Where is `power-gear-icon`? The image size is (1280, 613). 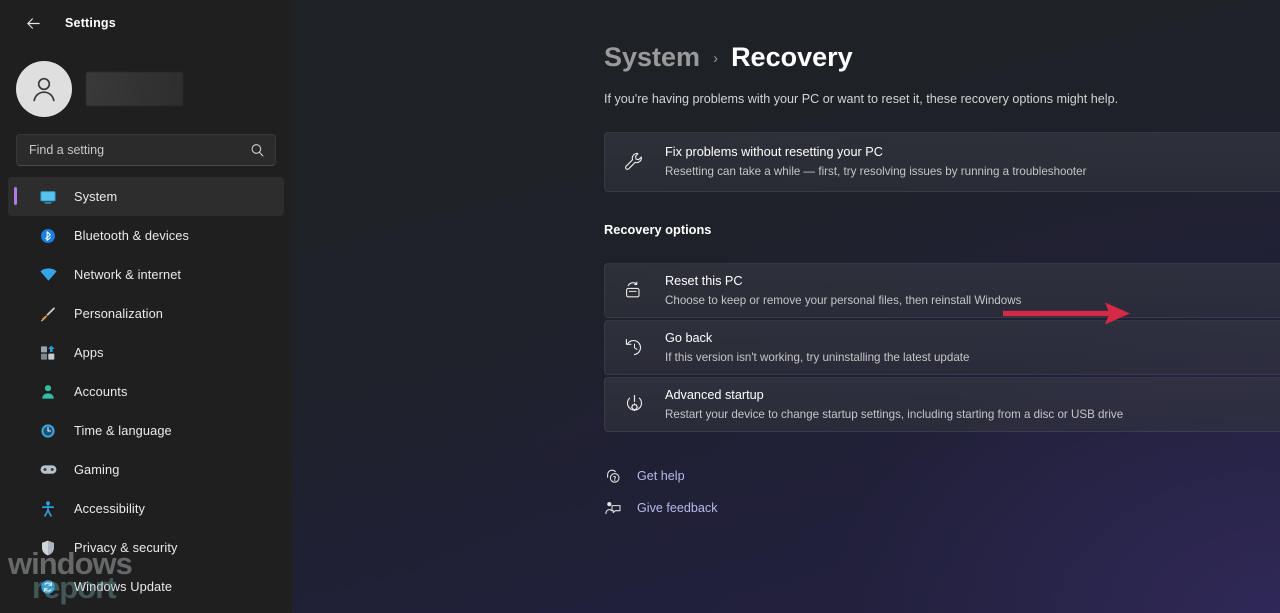
power-gear-icon is located at coordinates (638, 404).